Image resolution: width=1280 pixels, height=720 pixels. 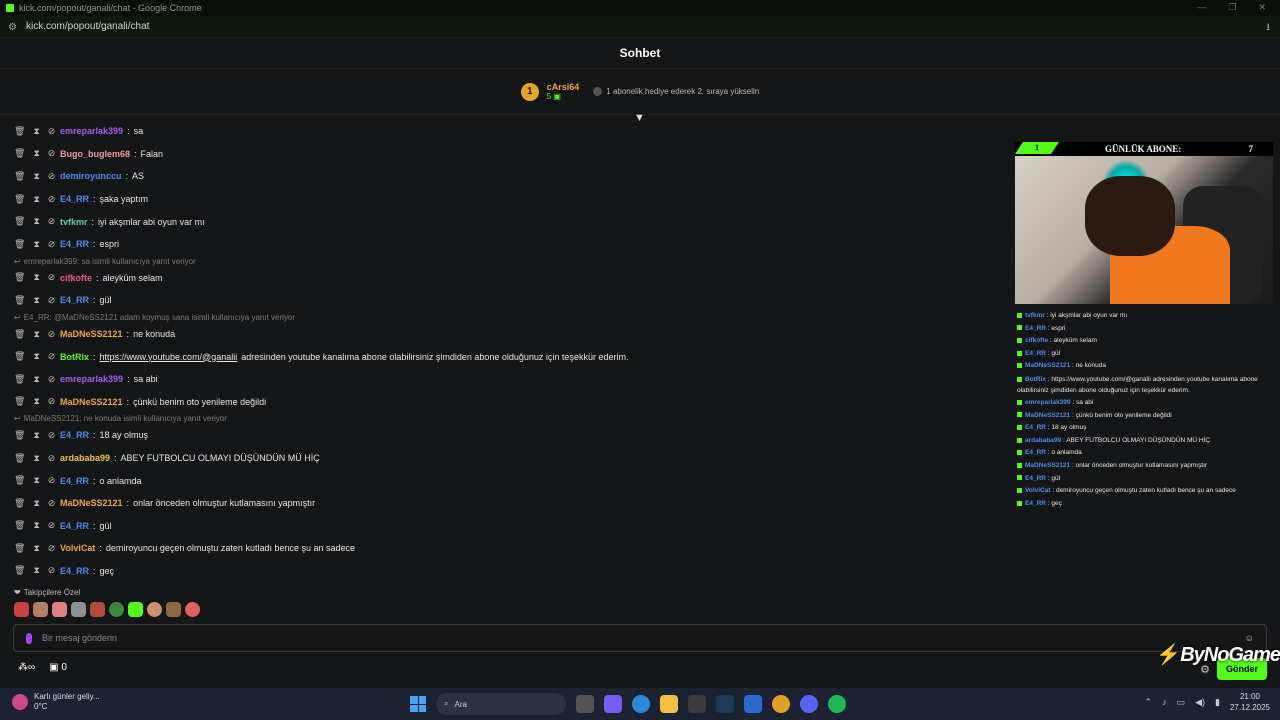 What do you see at coordinates (781, 704) in the screenshot?
I see `chrome-icon` at bounding box center [781, 704].